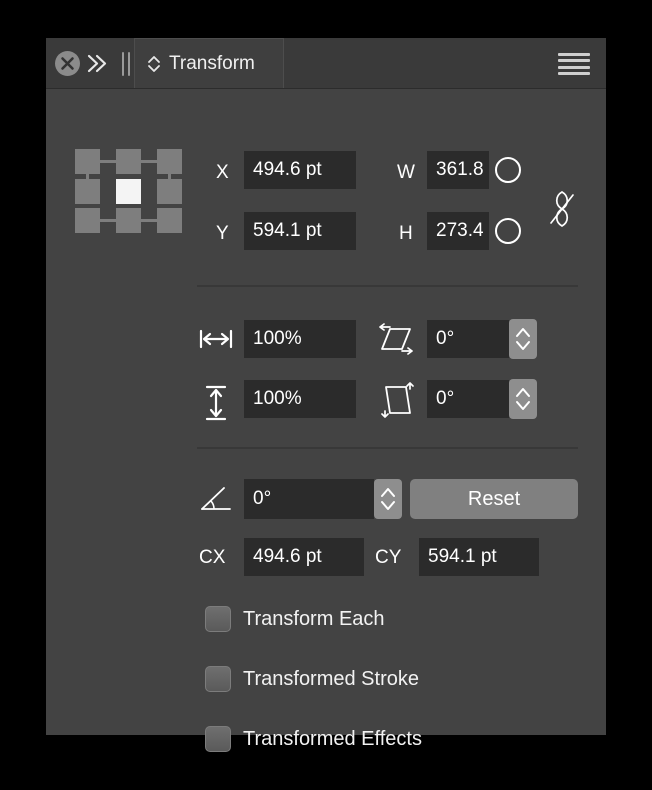  What do you see at coordinates (562, 211) in the screenshot?
I see `broken-chain-link-icon` at bounding box center [562, 211].